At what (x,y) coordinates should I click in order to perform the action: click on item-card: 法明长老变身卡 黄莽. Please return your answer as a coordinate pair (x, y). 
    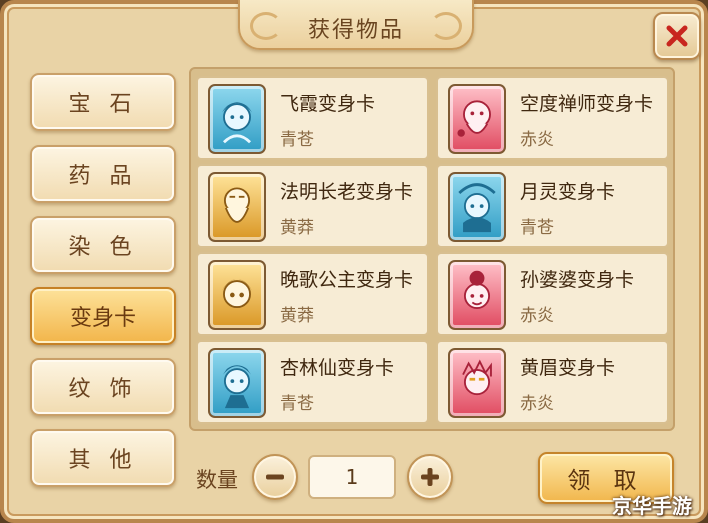
    Looking at the image, I should click on (312, 206).